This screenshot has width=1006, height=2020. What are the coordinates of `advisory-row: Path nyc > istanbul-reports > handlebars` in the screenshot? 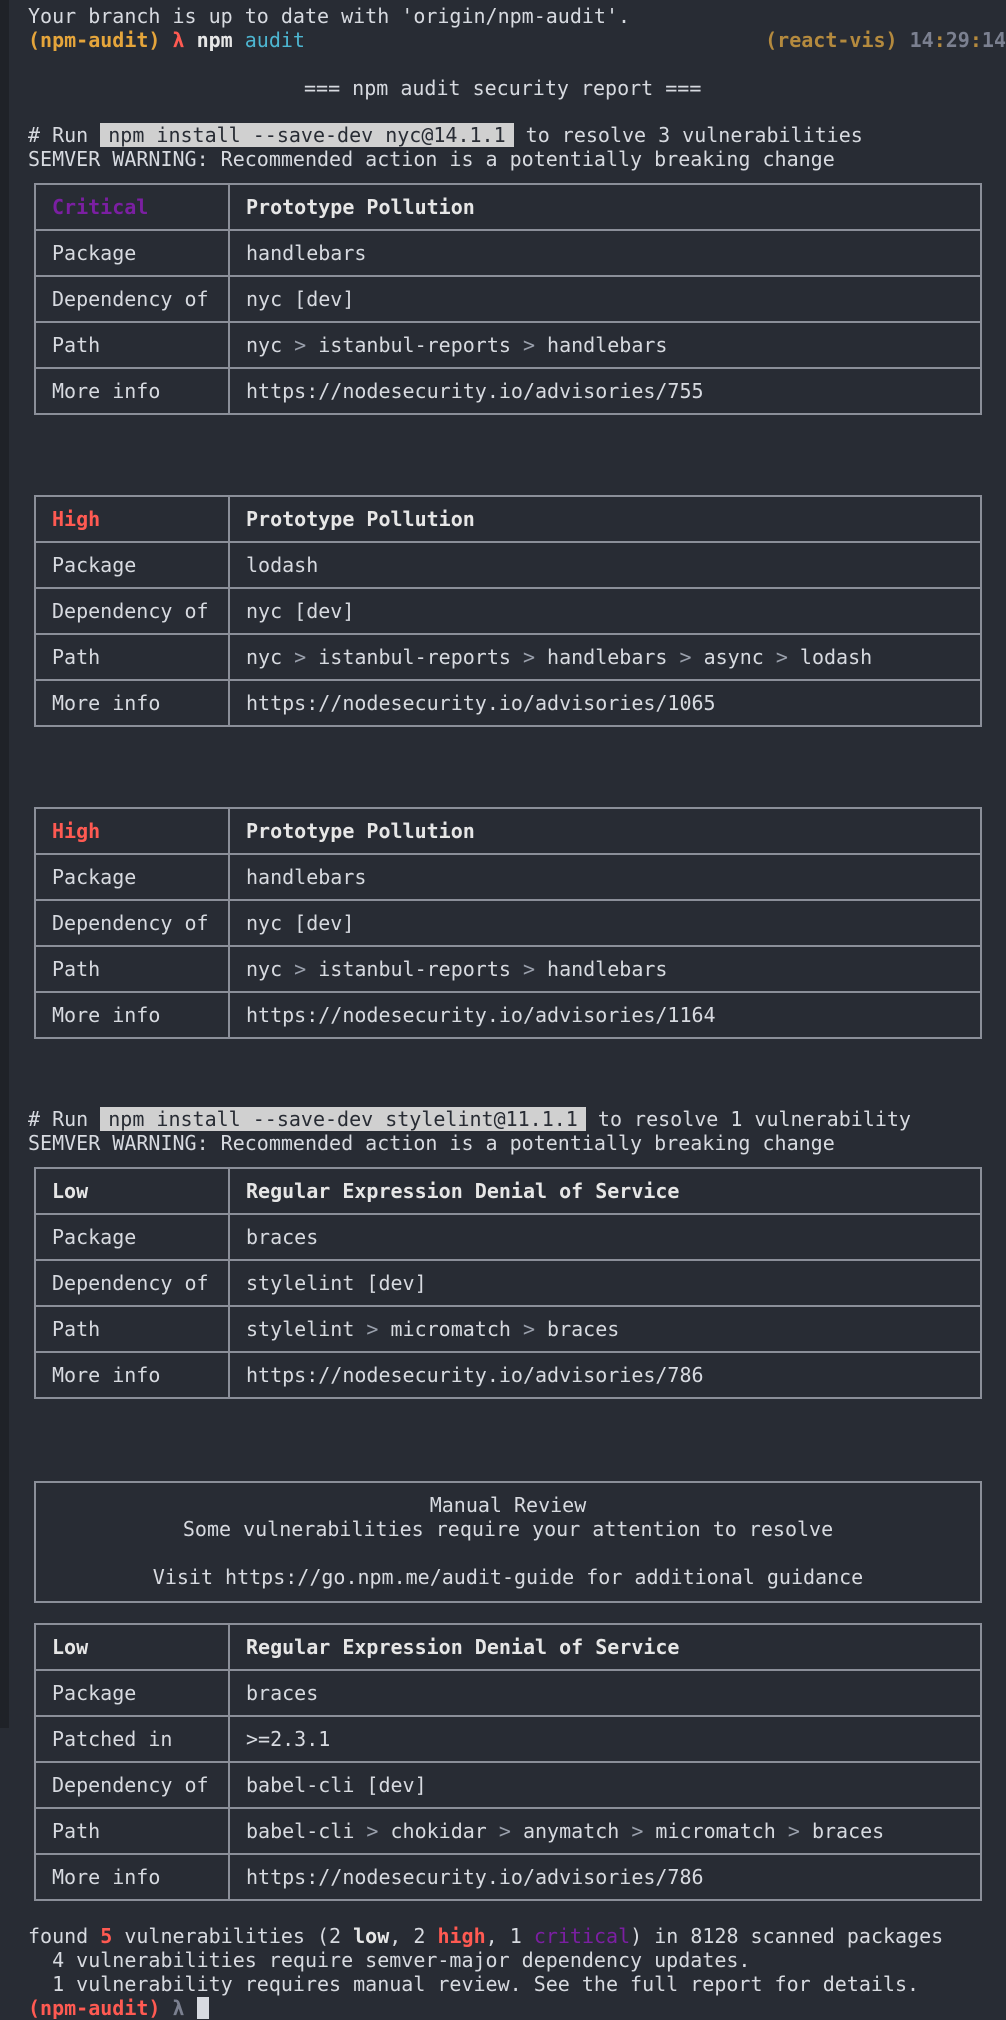 It's located at (508, 345).